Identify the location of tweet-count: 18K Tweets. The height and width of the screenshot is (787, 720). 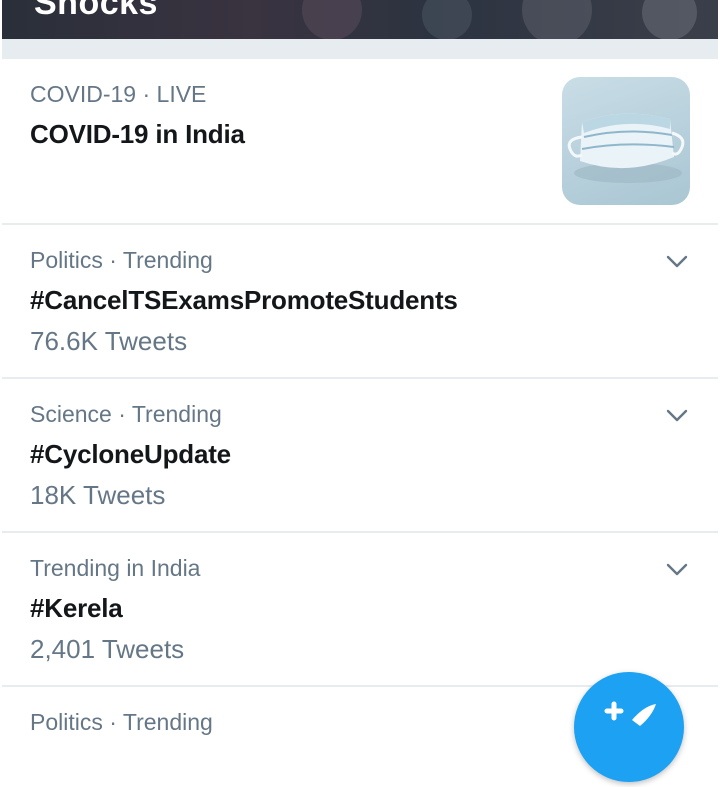
(98, 495).